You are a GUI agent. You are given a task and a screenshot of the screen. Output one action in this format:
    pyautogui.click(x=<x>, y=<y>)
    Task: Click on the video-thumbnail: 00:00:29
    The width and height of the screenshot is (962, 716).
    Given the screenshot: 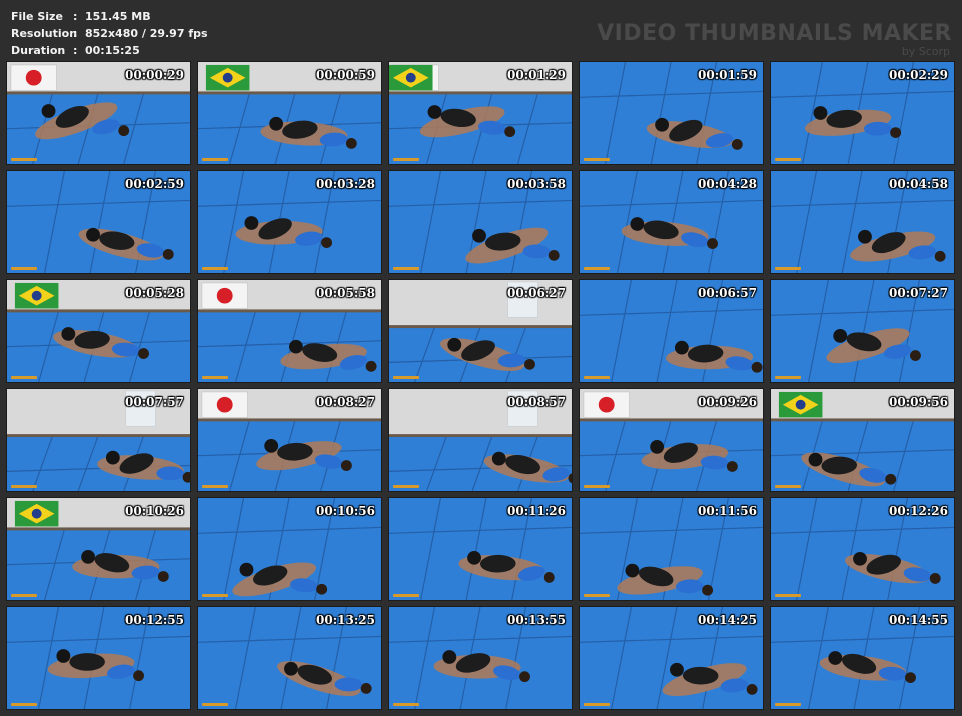 What is the action you would take?
    pyautogui.click(x=98, y=113)
    